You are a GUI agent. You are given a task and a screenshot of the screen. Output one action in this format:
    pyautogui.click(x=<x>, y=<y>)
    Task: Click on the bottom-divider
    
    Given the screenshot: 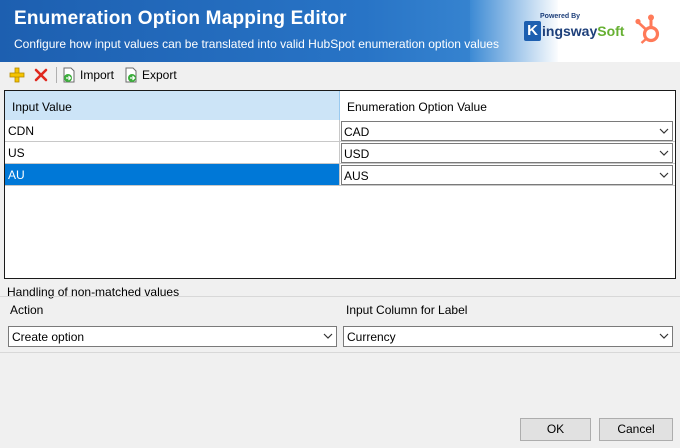 What is the action you would take?
    pyautogui.click(x=340, y=352)
    